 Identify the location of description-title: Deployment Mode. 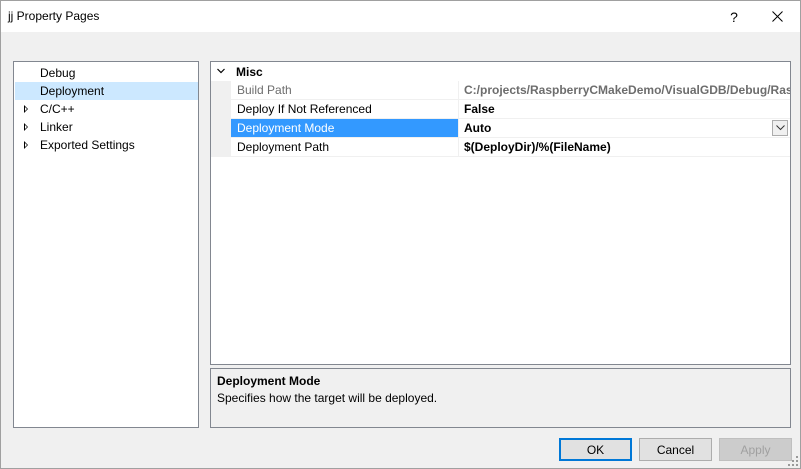
(269, 381).